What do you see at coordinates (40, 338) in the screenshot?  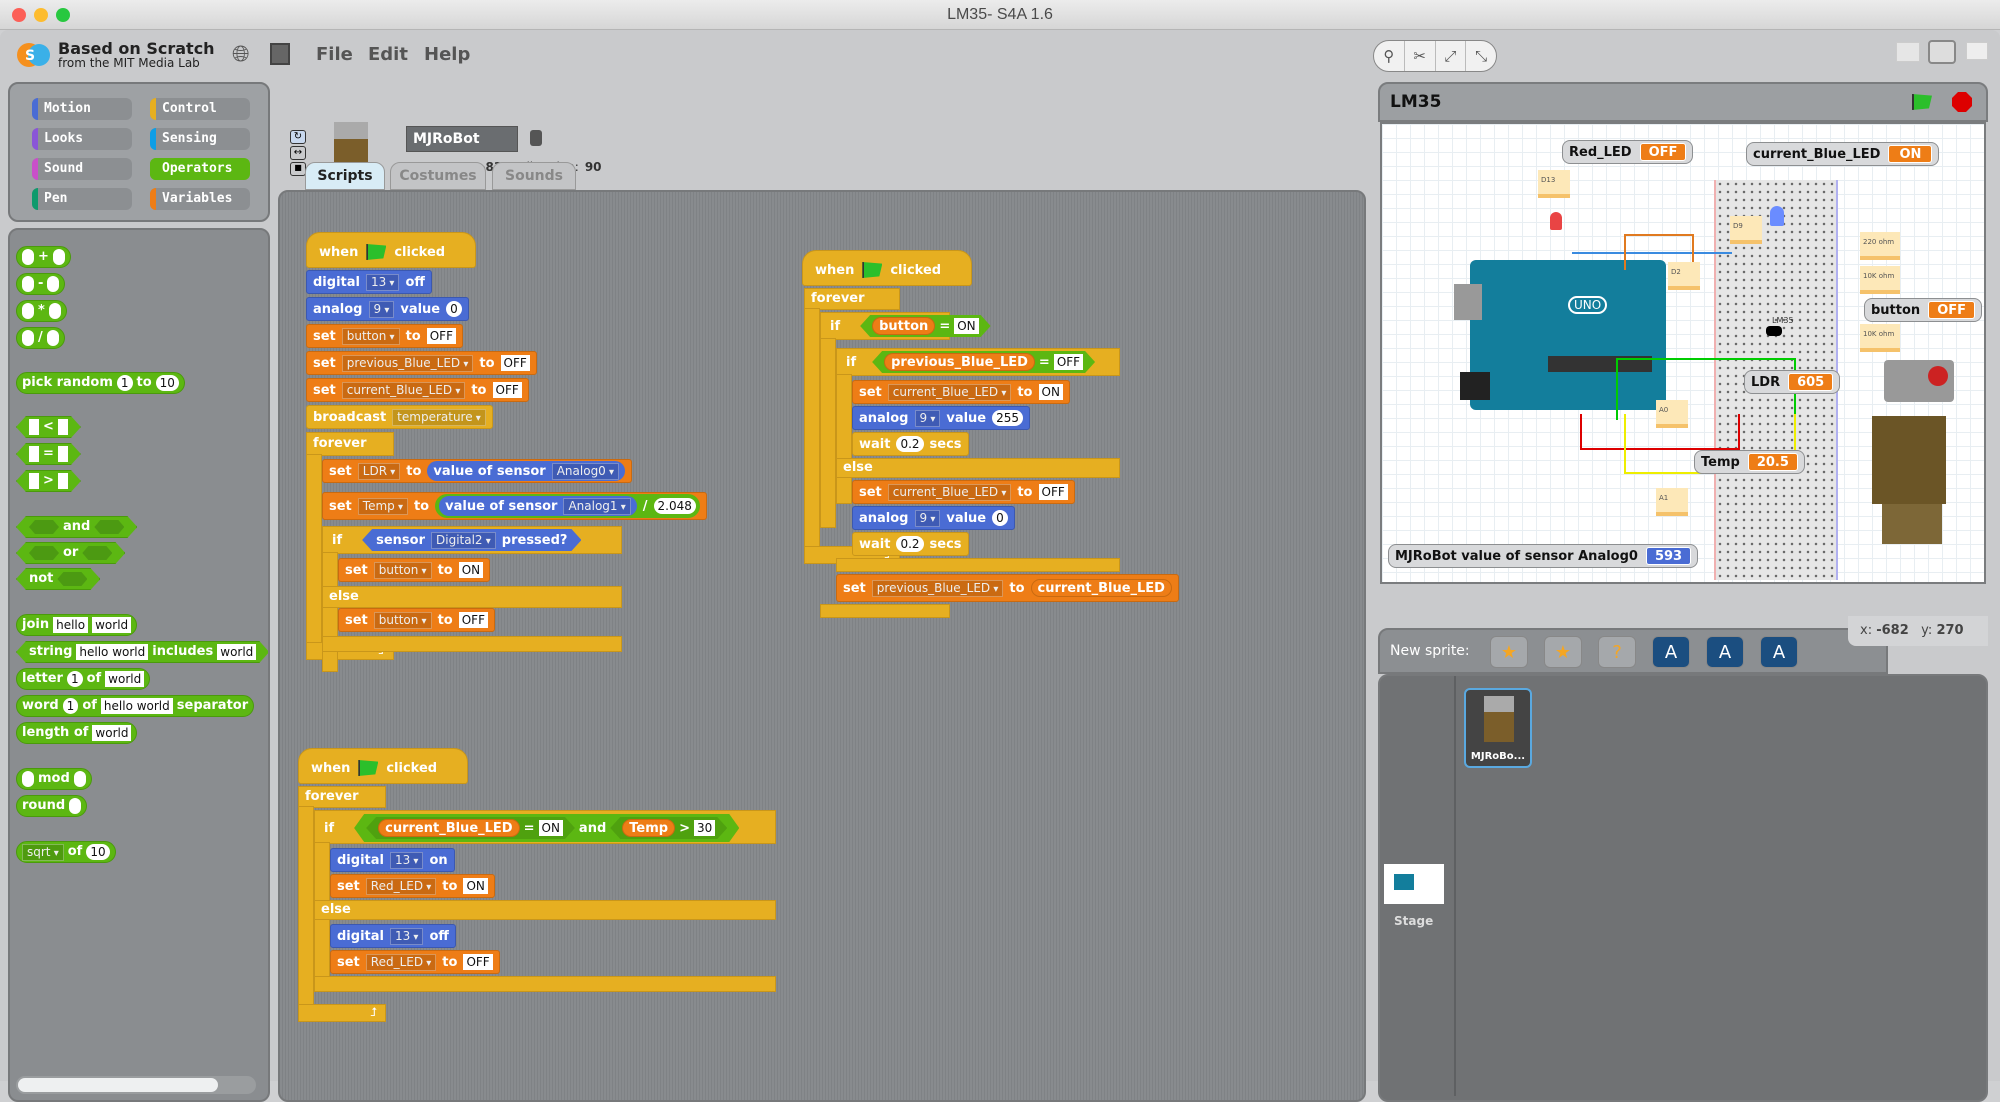 I see `divide-block: /` at bounding box center [40, 338].